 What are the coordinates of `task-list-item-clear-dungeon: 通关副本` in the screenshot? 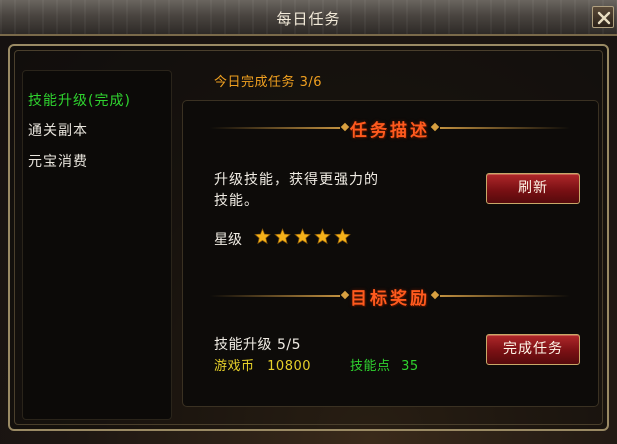 It's located at (58, 130).